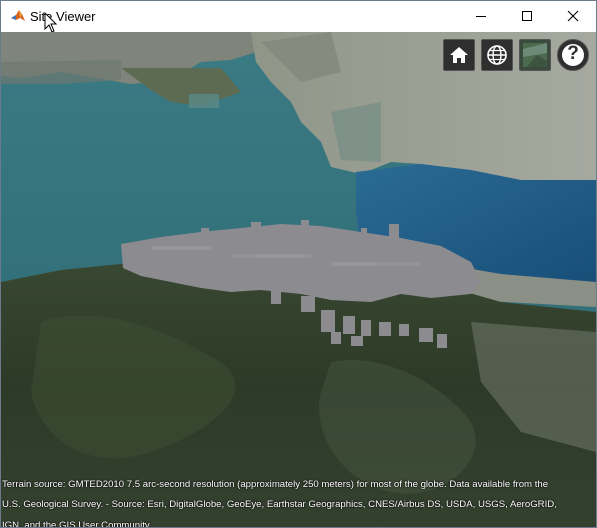  Describe the element at coordinates (18, 15) in the screenshot. I see `matlab-icon` at that location.